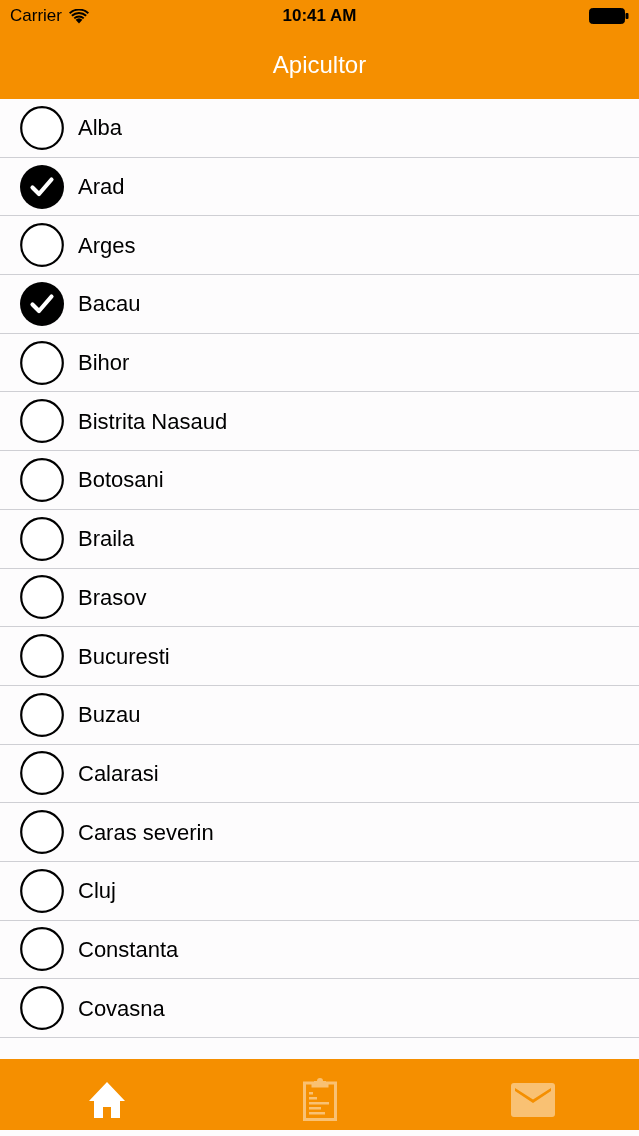 Image resolution: width=639 pixels, height=1136 pixels. Describe the element at coordinates (118, 773) in the screenshot. I see `county-label: Calarasi` at that location.